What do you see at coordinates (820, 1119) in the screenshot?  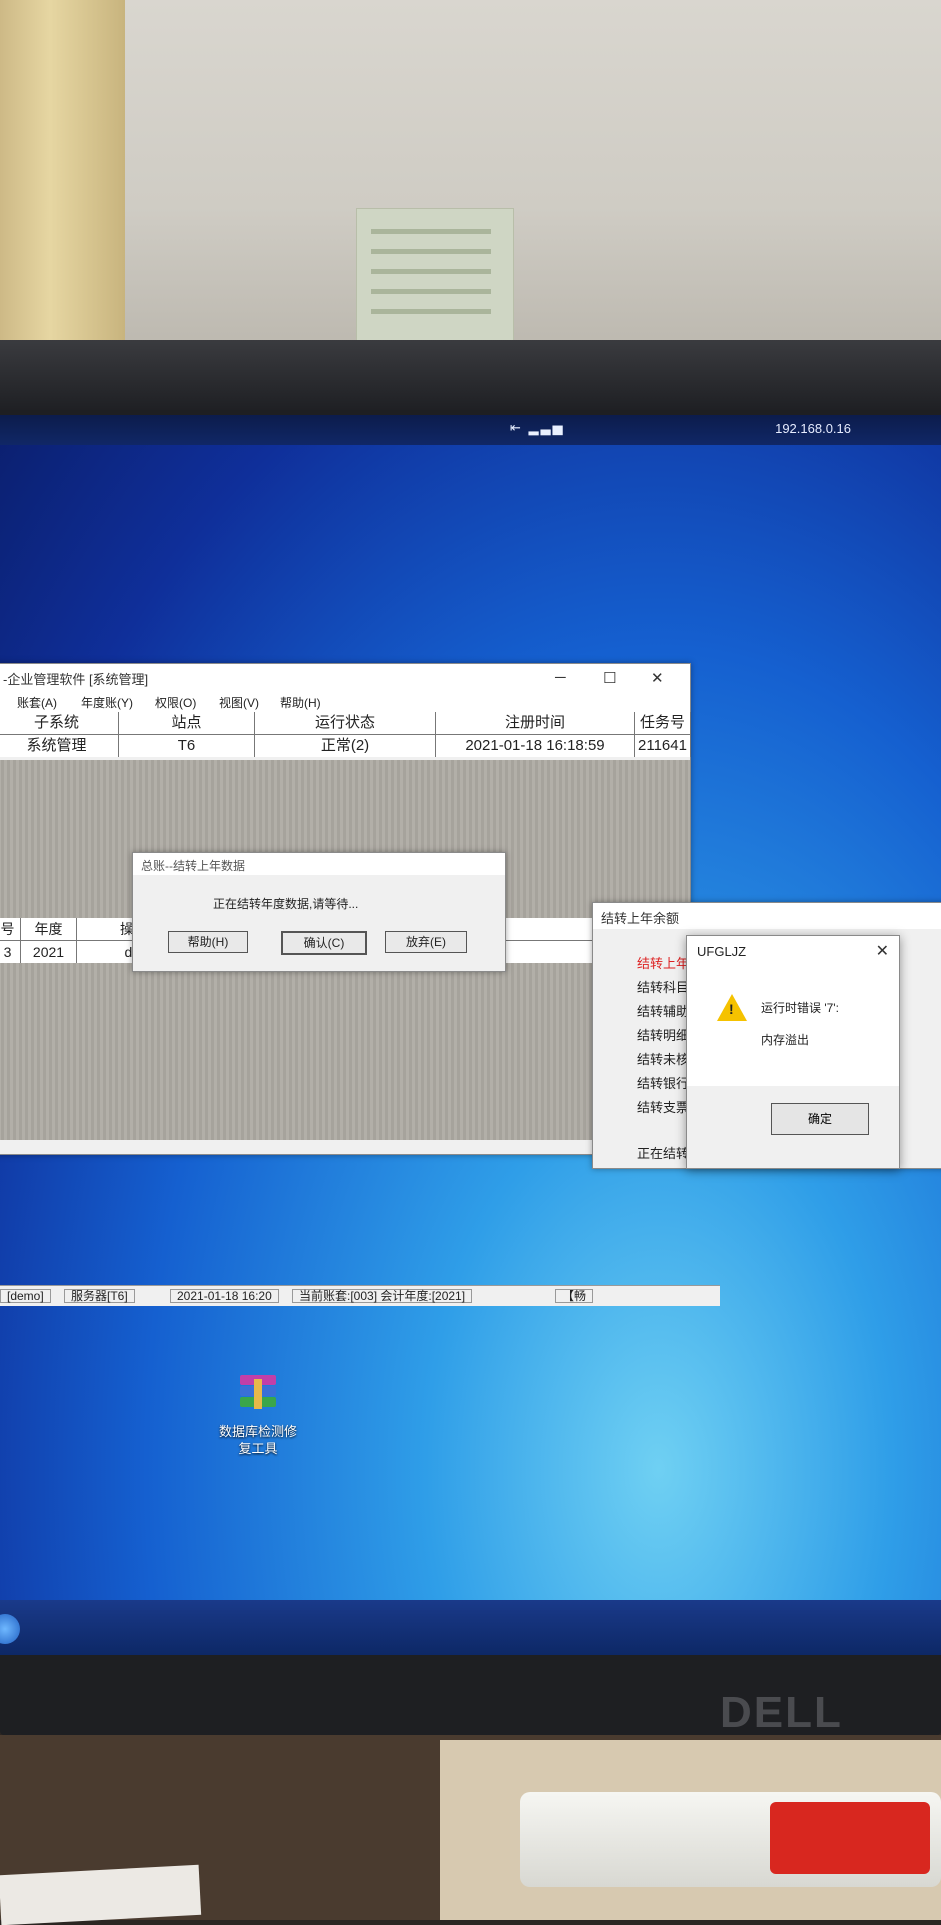 I see `ok-button: 确定` at bounding box center [820, 1119].